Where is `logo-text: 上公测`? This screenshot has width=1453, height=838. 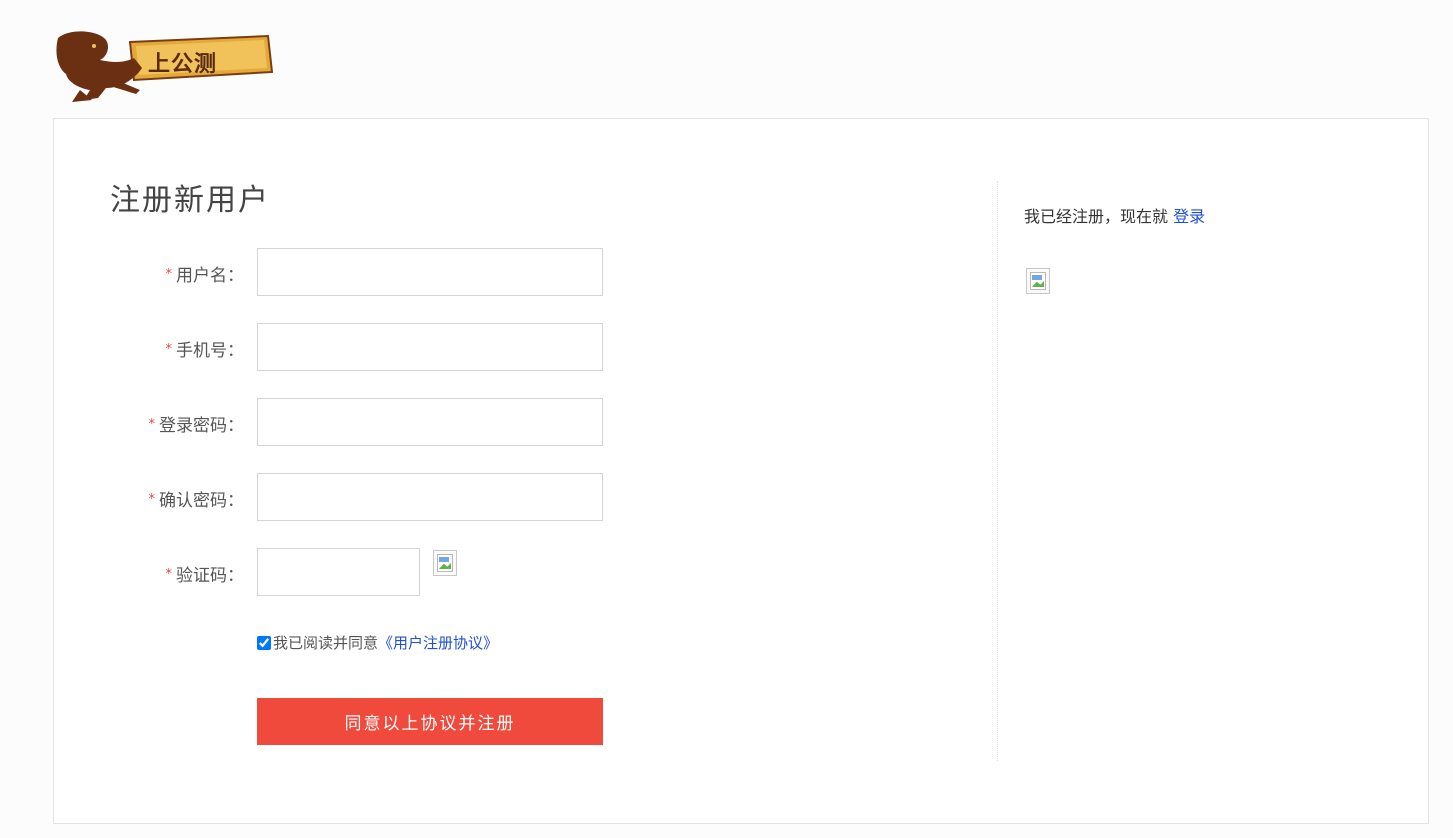 logo-text: 上公测 is located at coordinates (183, 64).